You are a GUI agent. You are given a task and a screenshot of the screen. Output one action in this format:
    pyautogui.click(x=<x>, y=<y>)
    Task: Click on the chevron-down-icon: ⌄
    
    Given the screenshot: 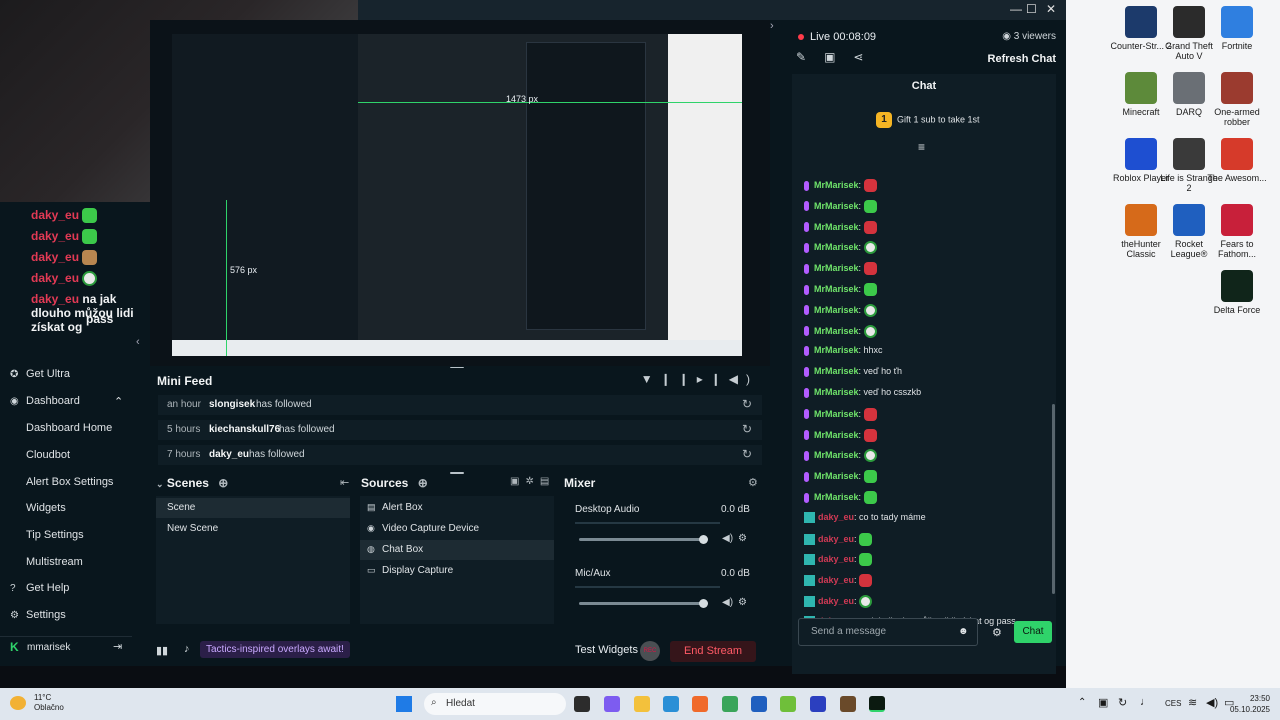 What is the action you would take?
    pyautogui.click(x=160, y=484)
    